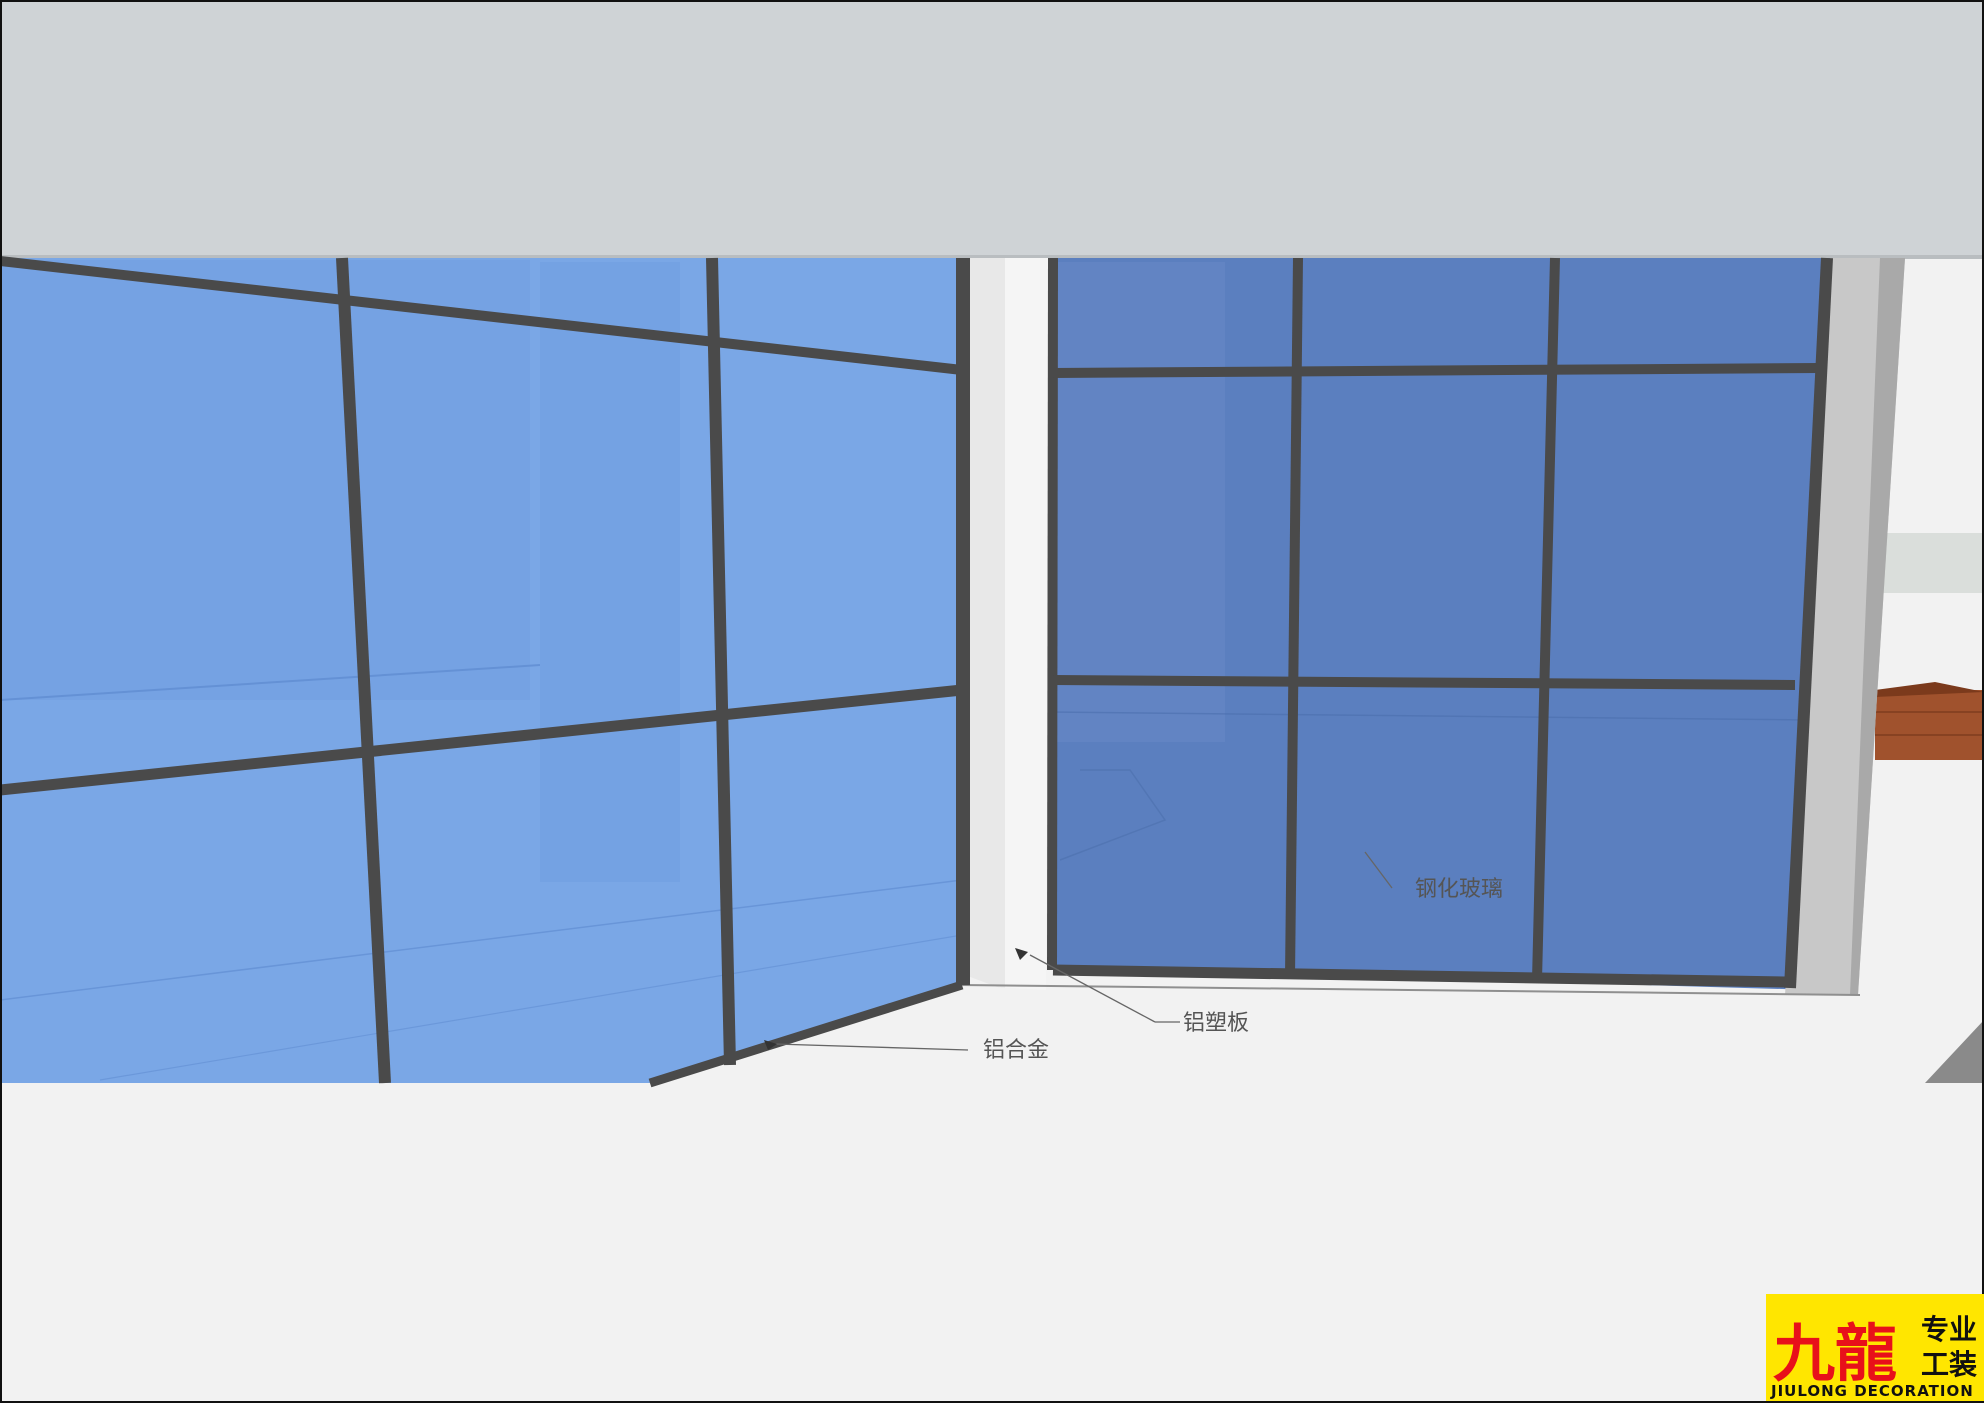 The width and height of the screenshot is (1984, 1403). What do you see at coordinates (1949, 1329) in the screenshot?
I see `logo-tagline-top: 专业` at bounding box center [1949, 1329].